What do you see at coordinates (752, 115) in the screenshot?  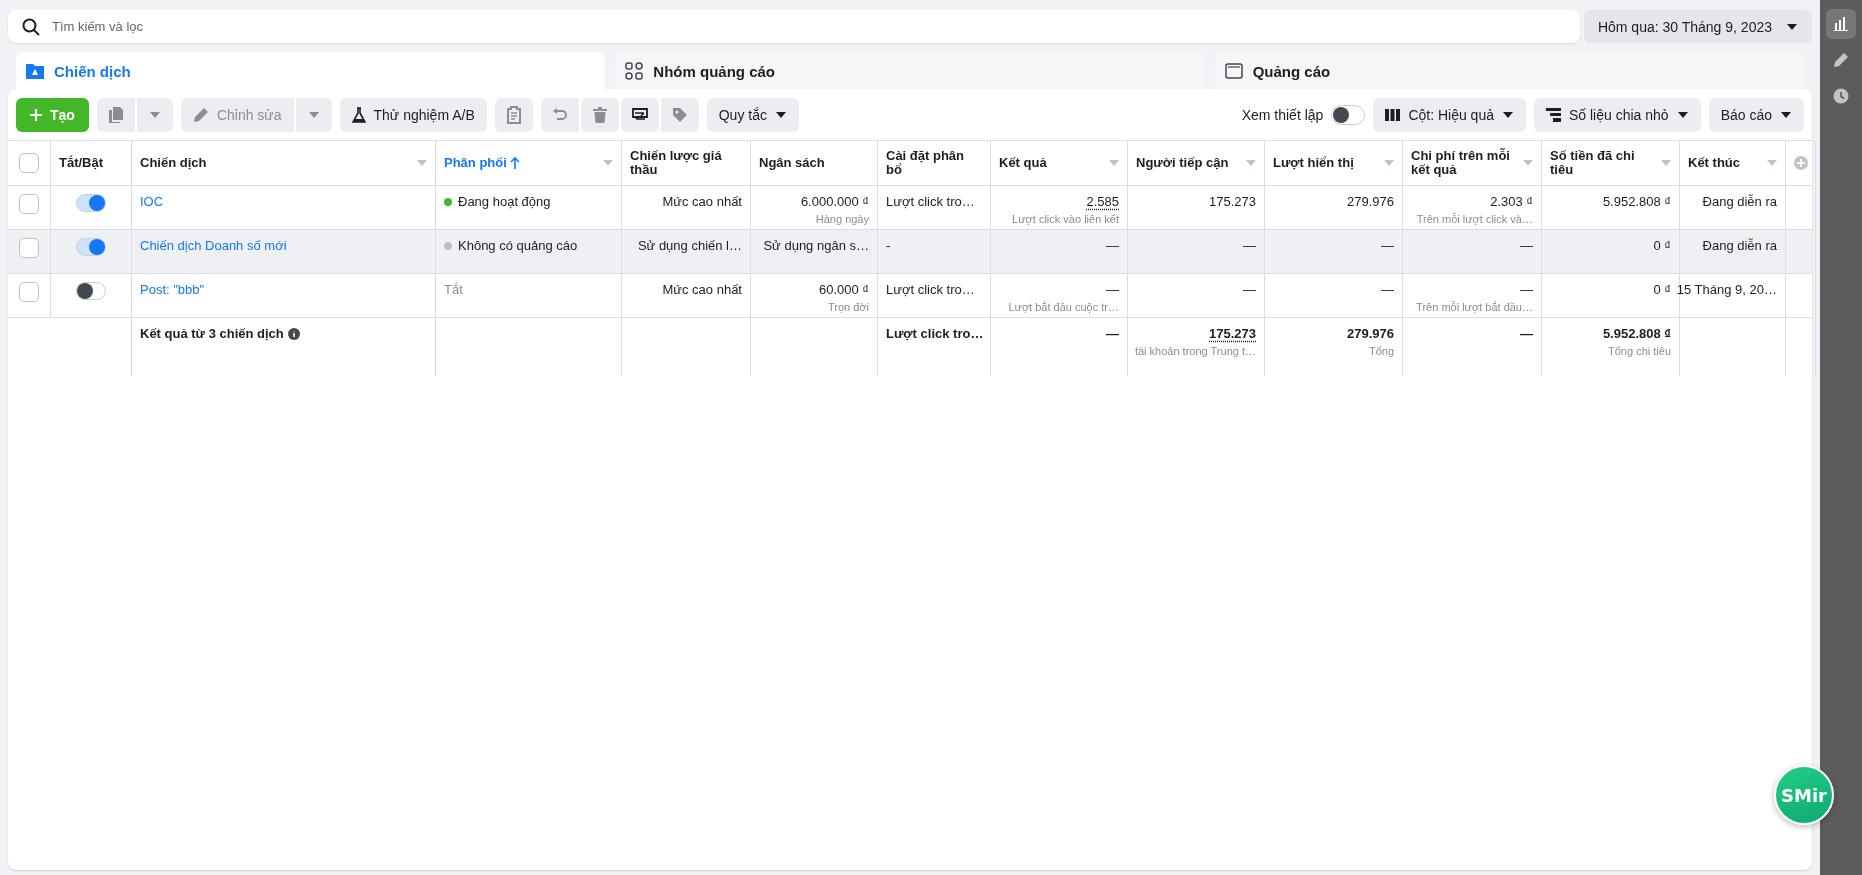 I see `rules-dropdown: Quy tắc` at bounding box center [752, 115].